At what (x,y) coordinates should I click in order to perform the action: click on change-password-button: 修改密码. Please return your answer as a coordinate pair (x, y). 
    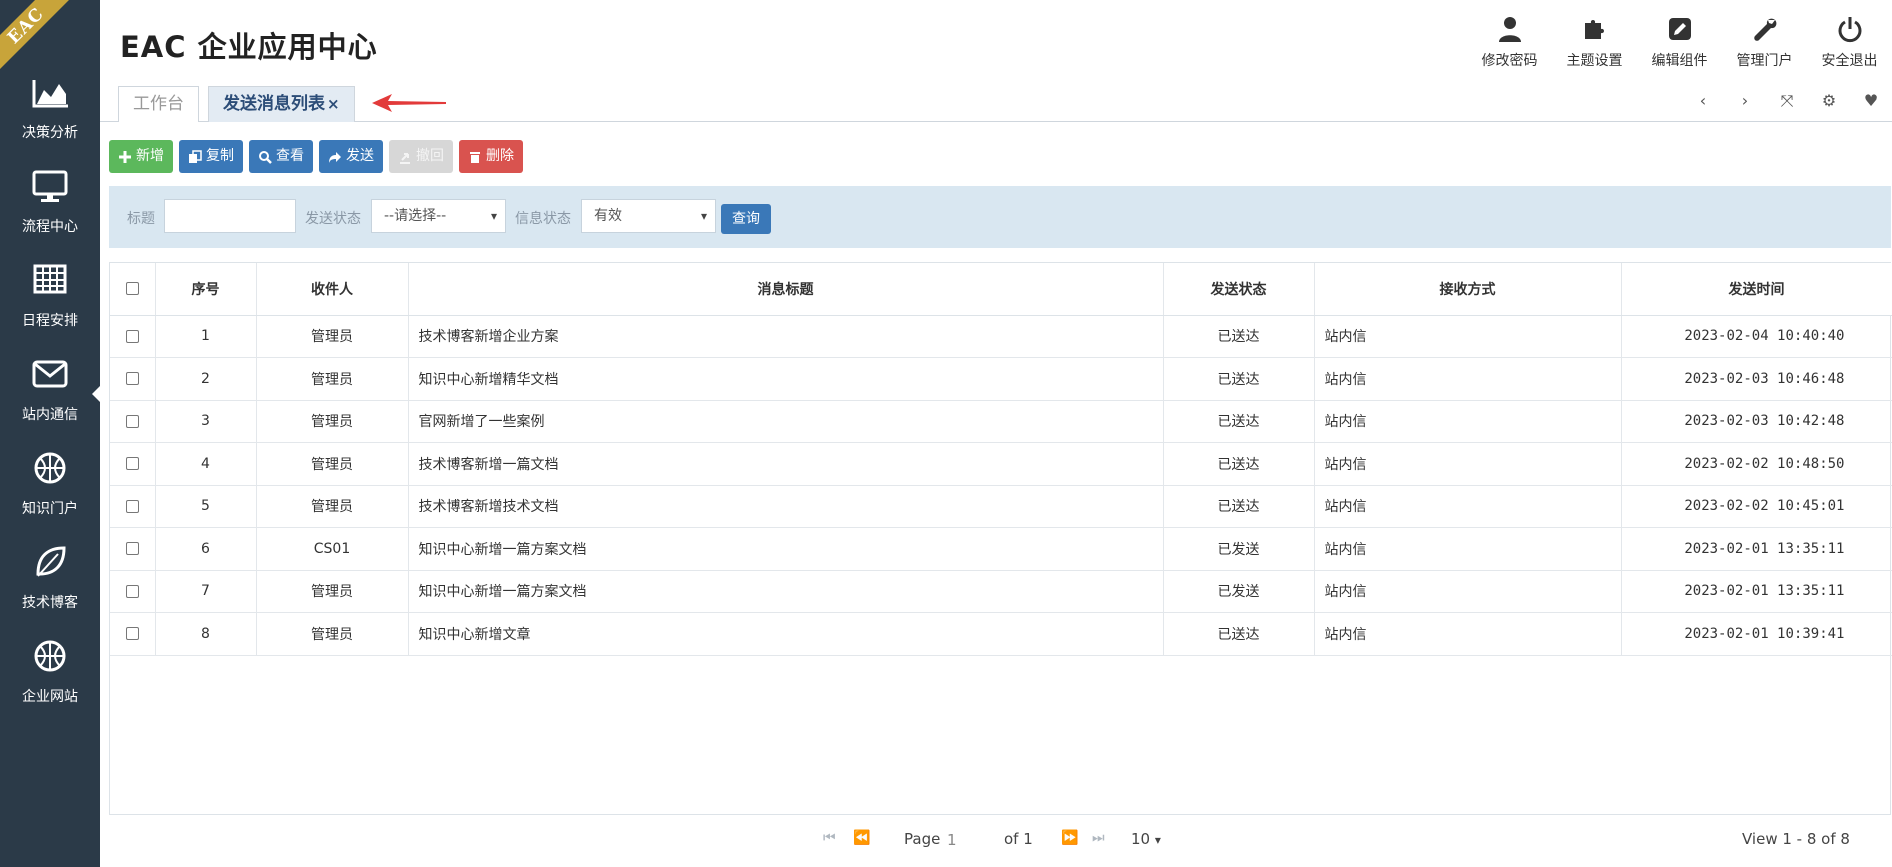
    Looking at the image, I should click on (1509, 42).